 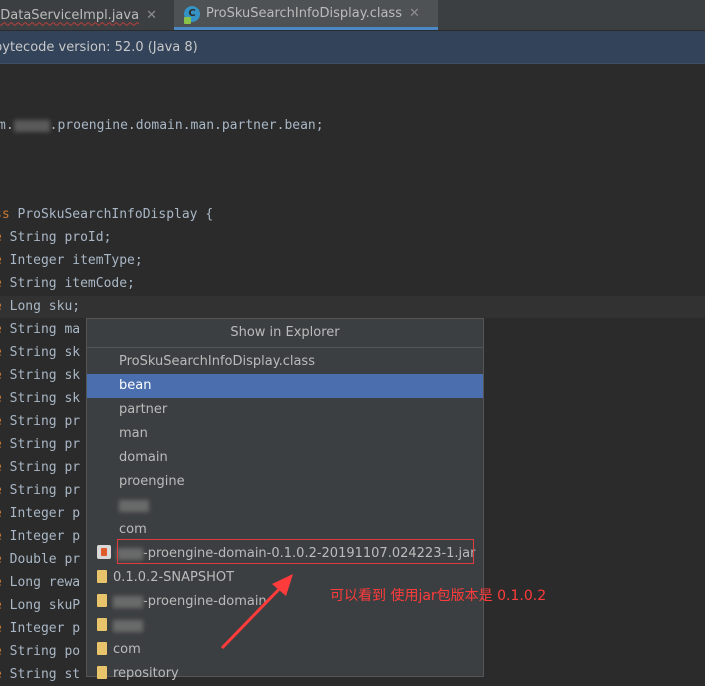 I want to click on tab-data-service-impl: uDataServiceImpl.java ✕, so click(x=86, y=15).